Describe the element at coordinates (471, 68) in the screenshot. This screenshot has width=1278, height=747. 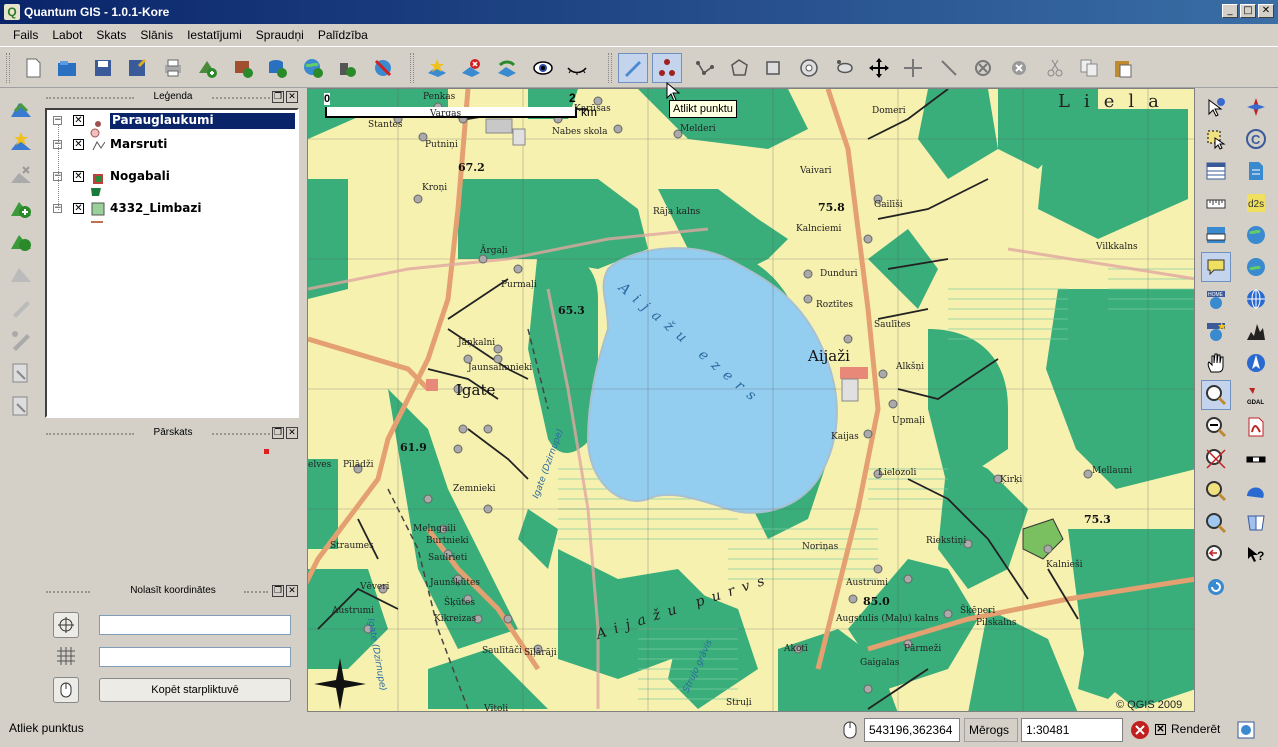
I see `remove-all-from-overview-icon` at that location.